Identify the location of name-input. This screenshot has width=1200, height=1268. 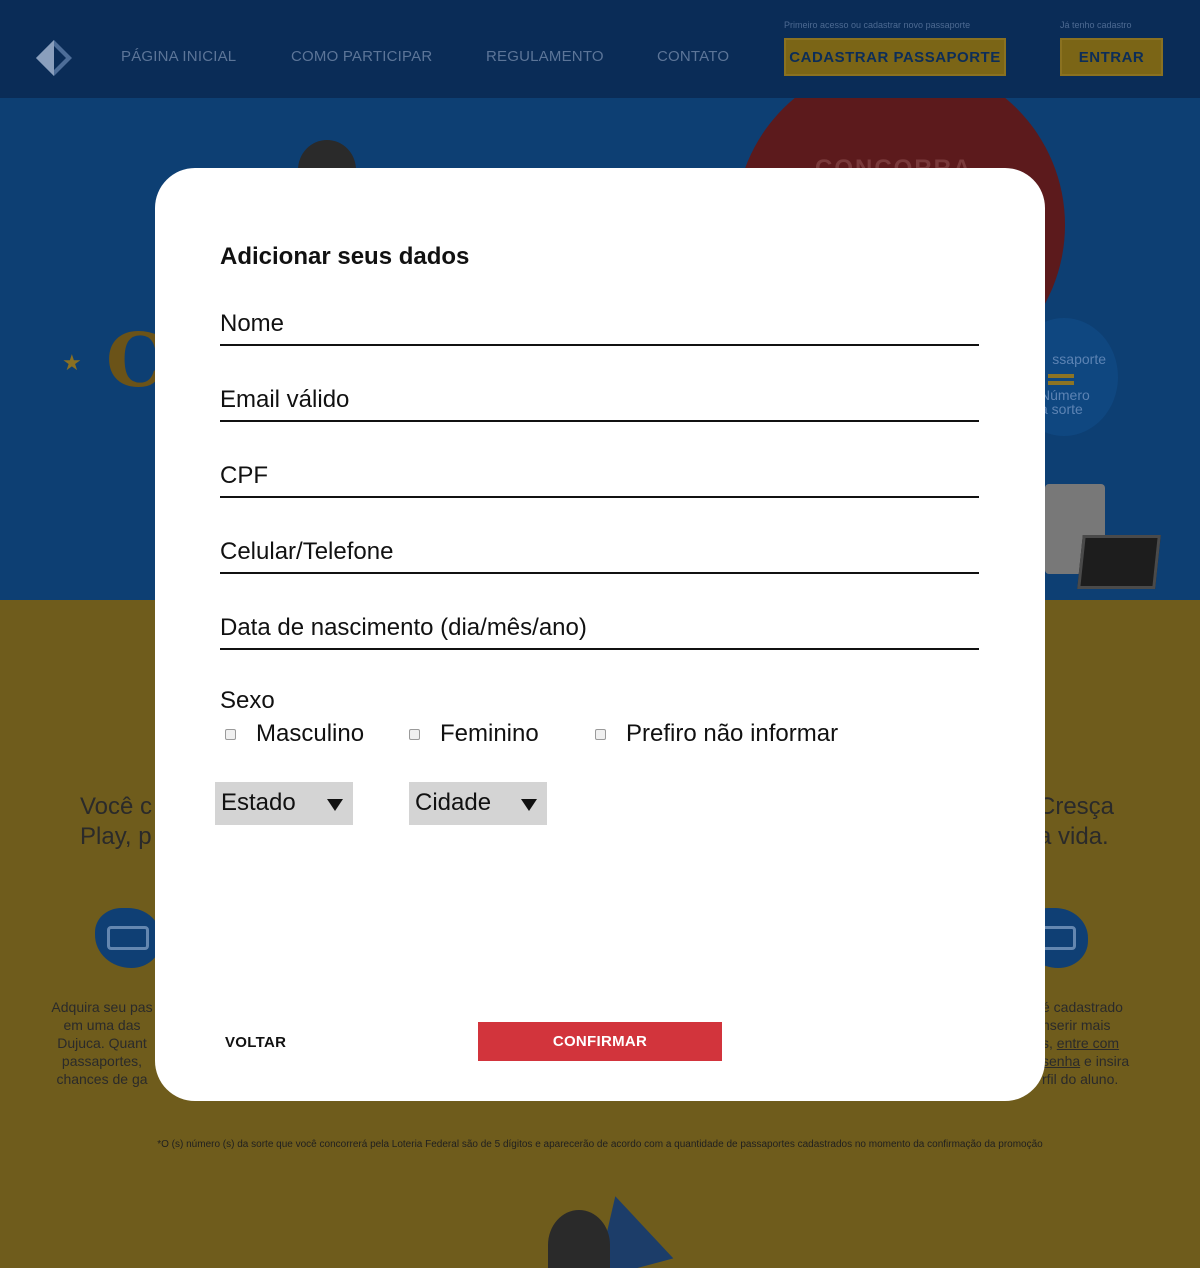
(599, 324).